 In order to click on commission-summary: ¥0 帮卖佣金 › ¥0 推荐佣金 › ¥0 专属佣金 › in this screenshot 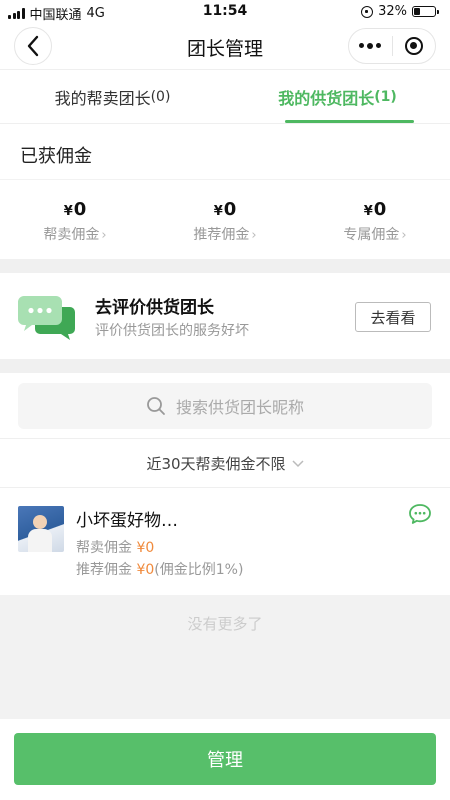, I will do `click(225, 220)`.